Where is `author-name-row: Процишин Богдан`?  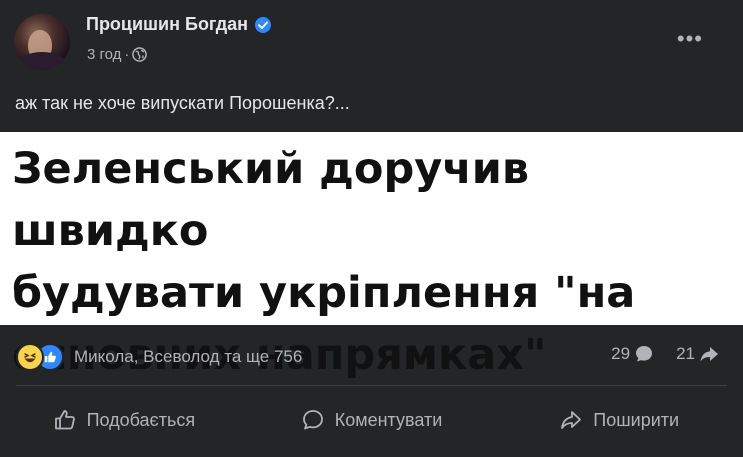
author-name-row: Процишин Богдан is located at coordinates (179, 24).